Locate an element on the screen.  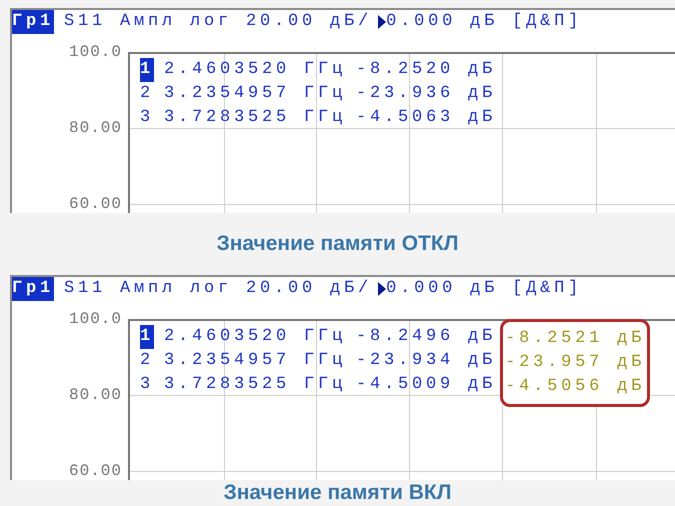
memory-value: -8.2521 дБ is located at coordinates (575, 339).